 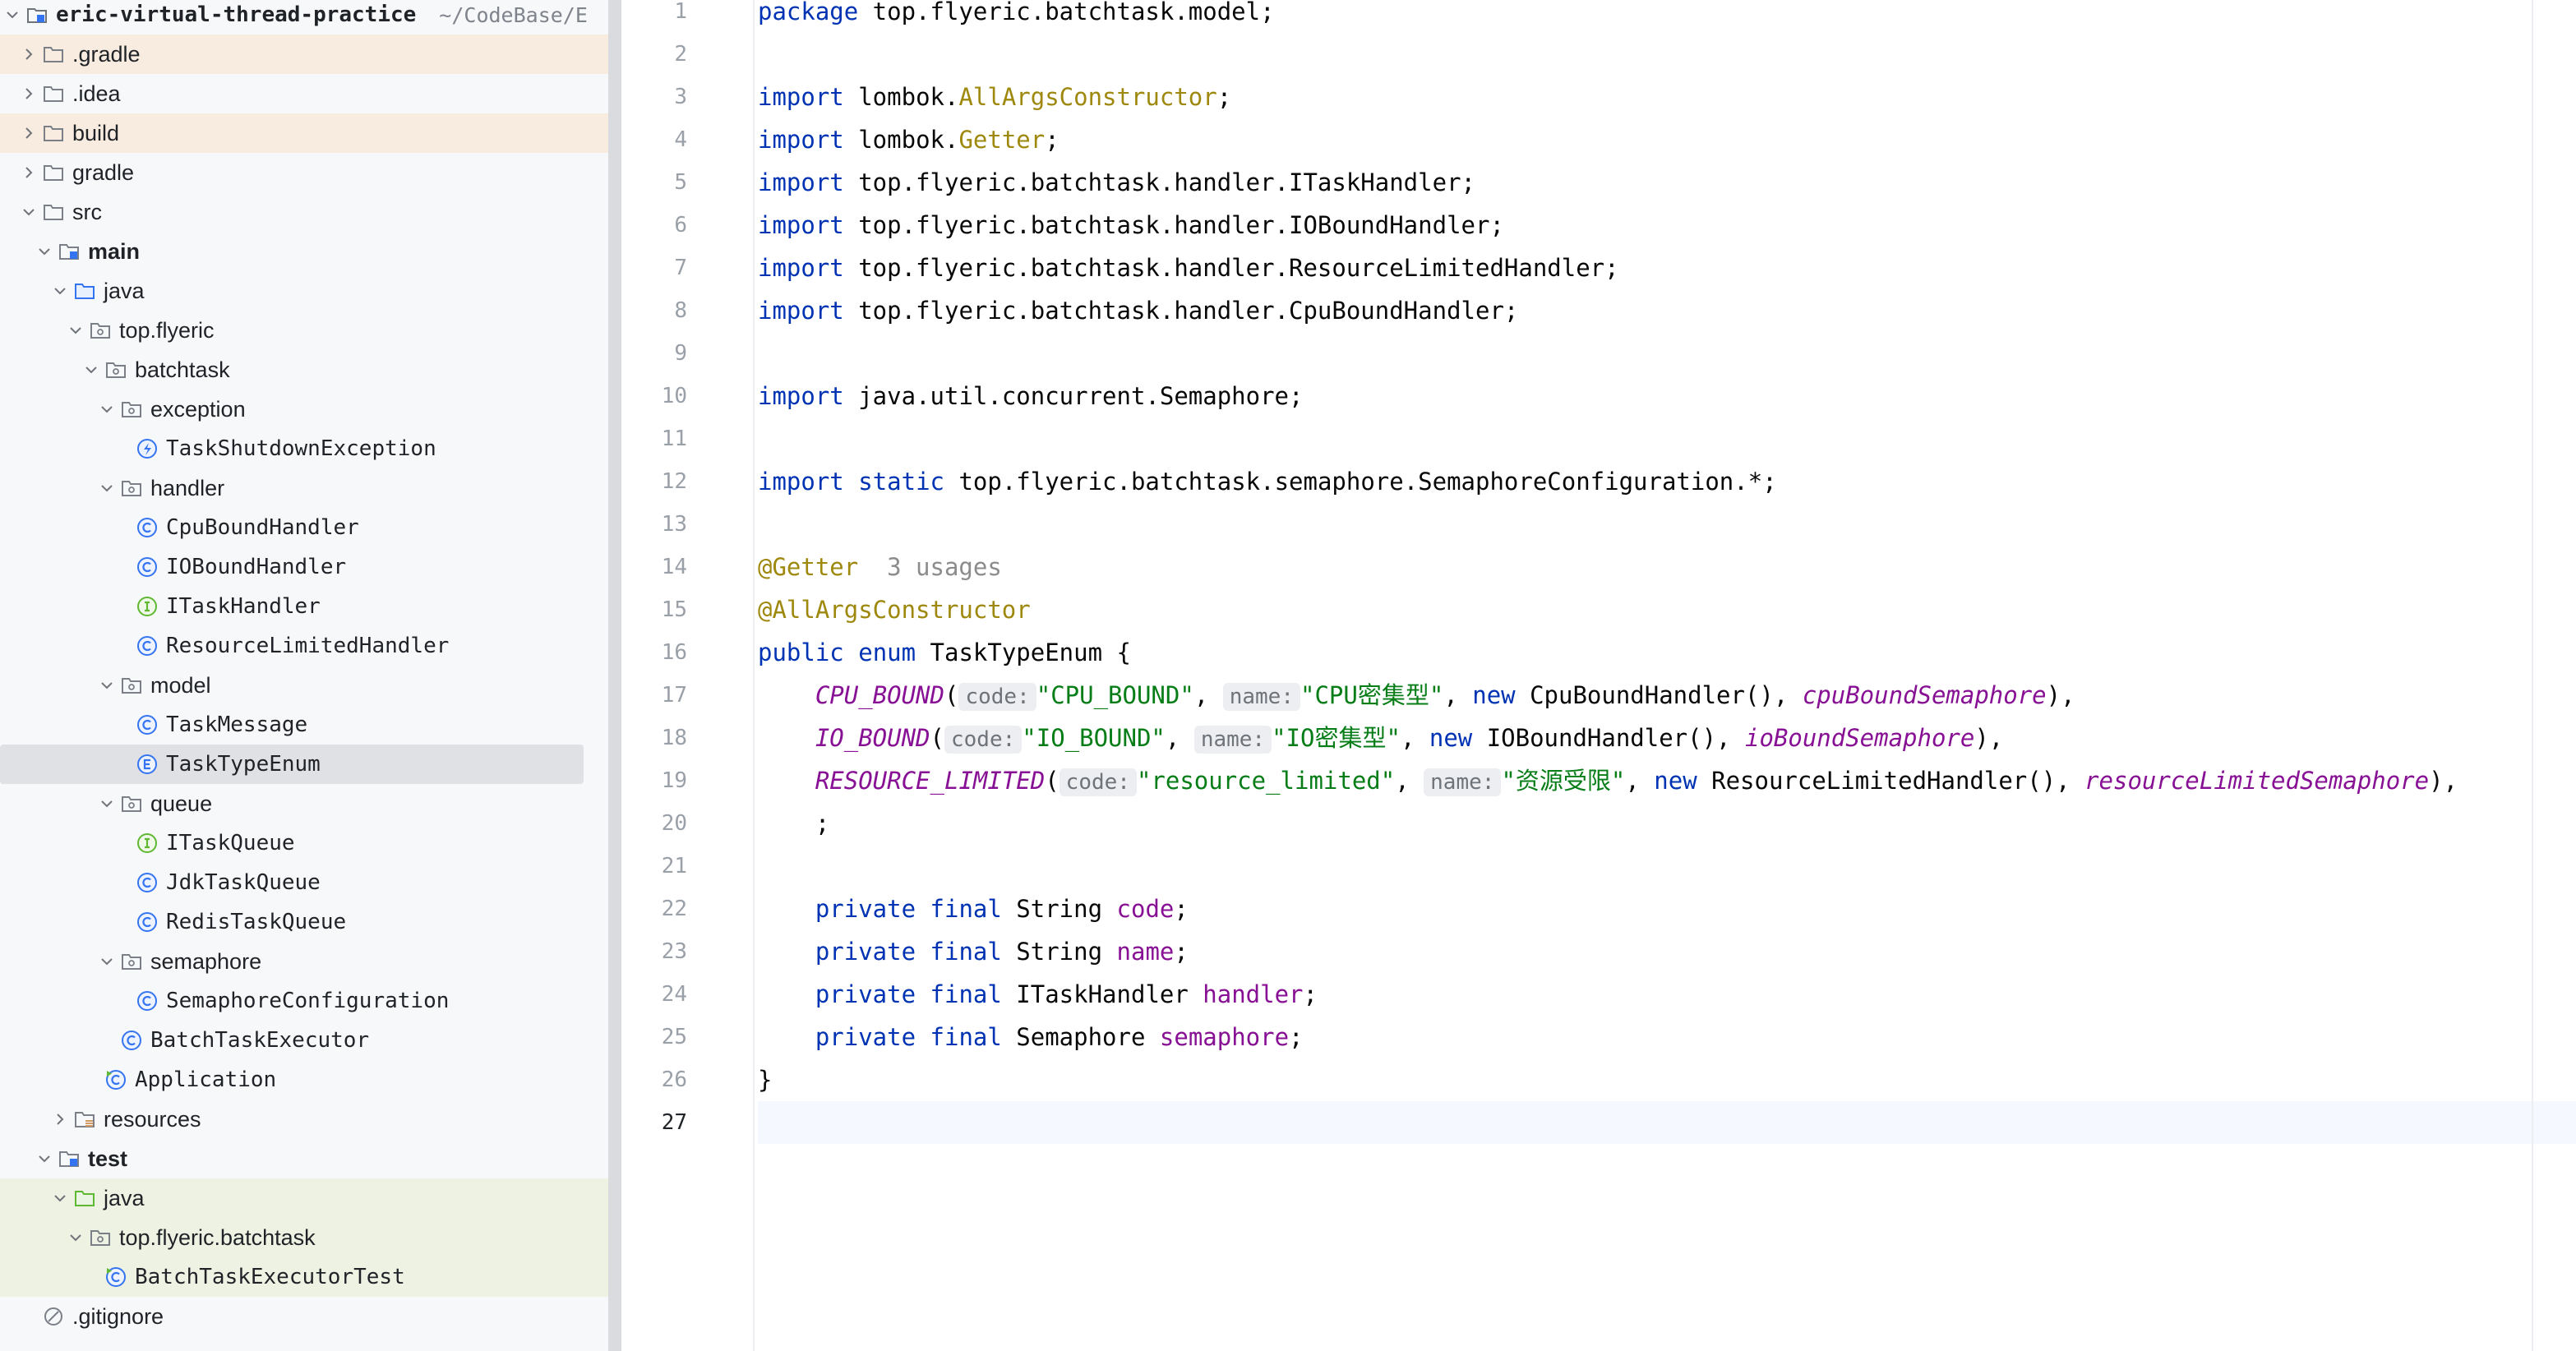 What do you see at coordinates (1667, 97) in the screenshot?
I see `code-line: import lombok.AllArgsConstructor;` at bounding box center [1667, 97].